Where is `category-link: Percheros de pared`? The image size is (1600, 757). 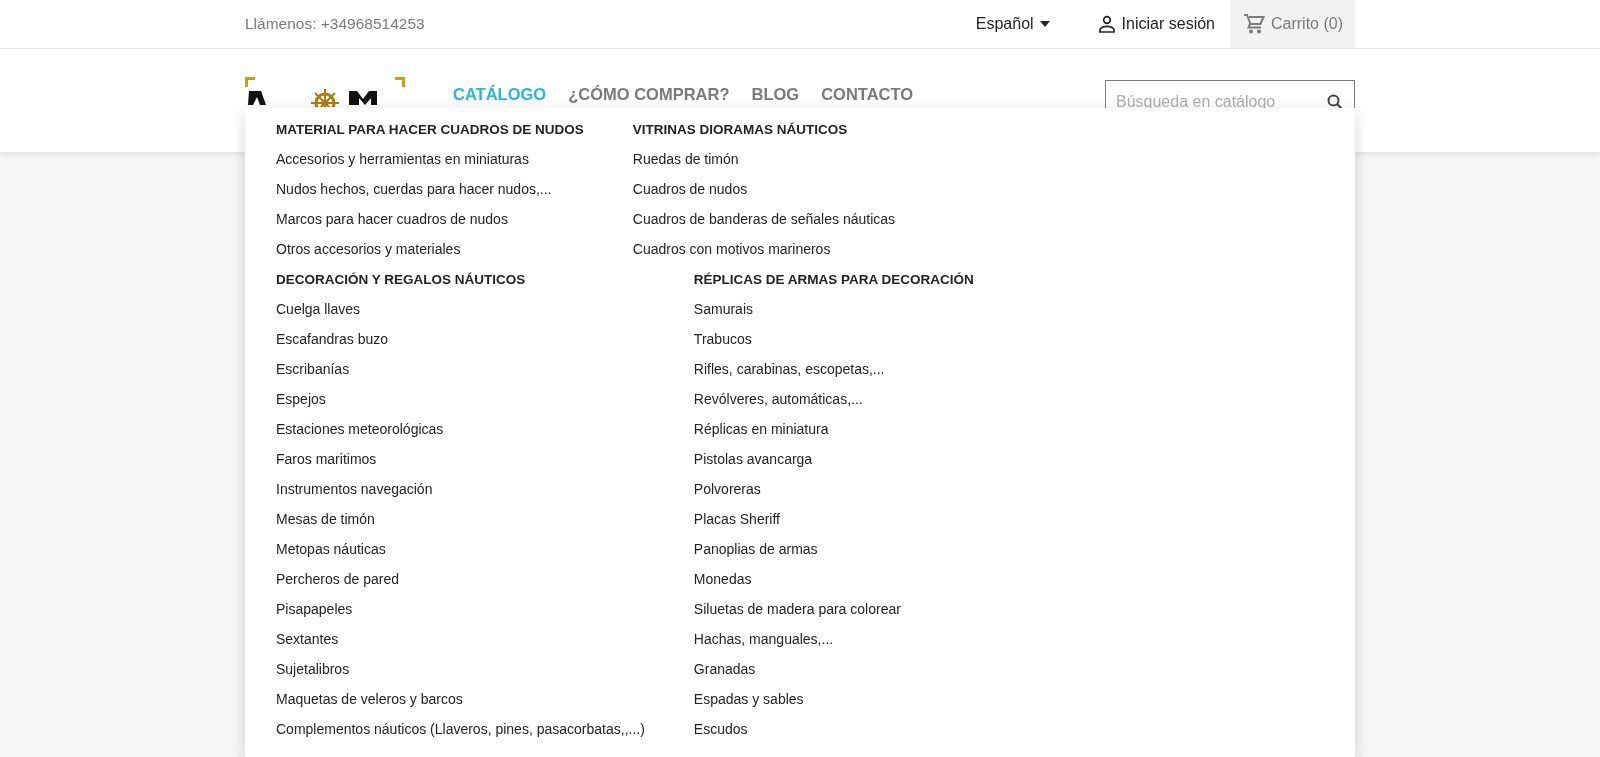 category-link: Percheros de pared is located at coordinates (460, 583).